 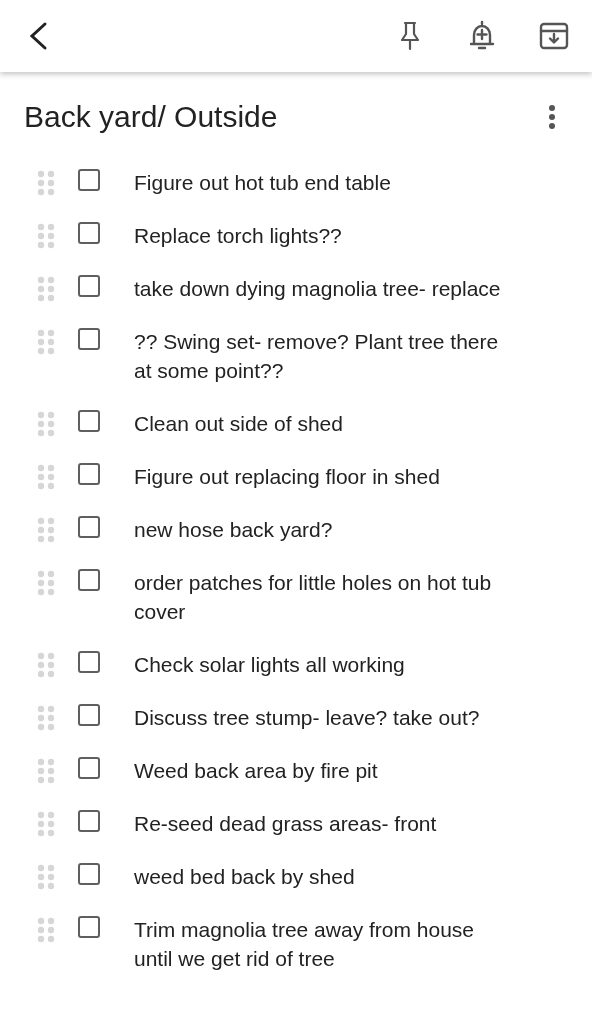 I want to click on item-text: Trim magnolia tree away from house until we get rid of tree, so click(x=321, y=944).